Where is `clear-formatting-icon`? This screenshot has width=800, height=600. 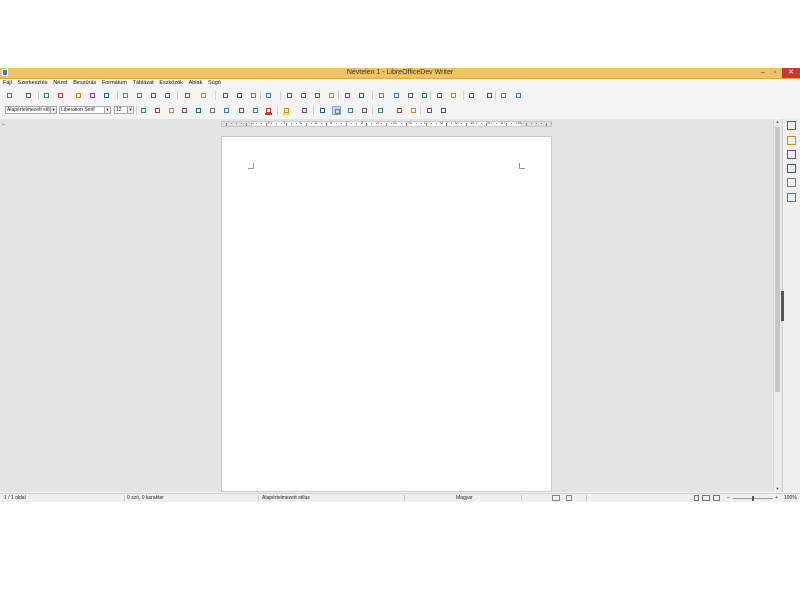 clear-formatting-icon is located at coordinates (143, 110).